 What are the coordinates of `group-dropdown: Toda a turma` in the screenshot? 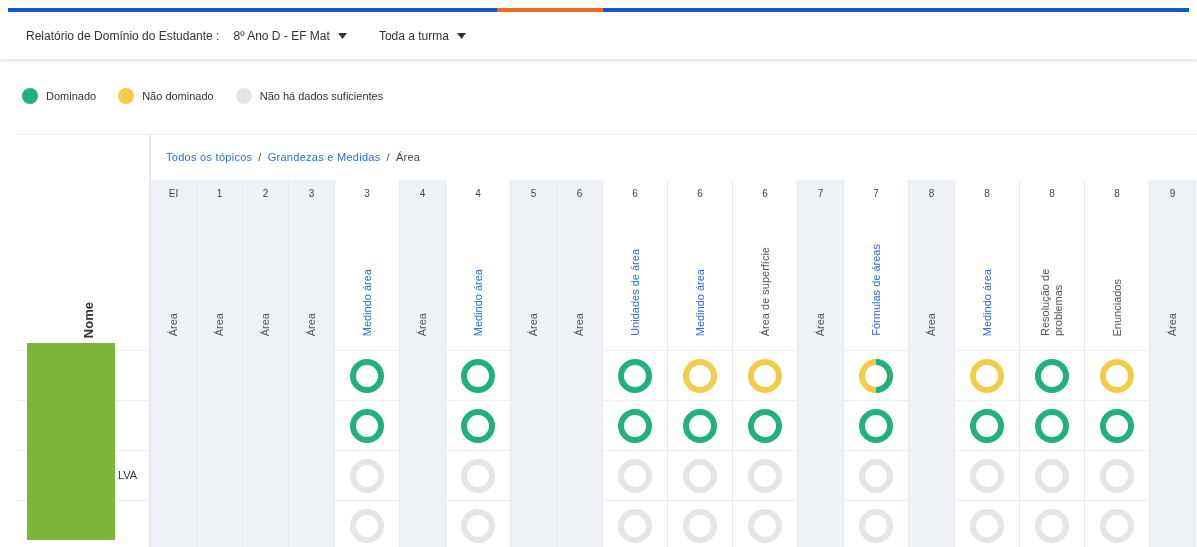 It's located at (422, 35).